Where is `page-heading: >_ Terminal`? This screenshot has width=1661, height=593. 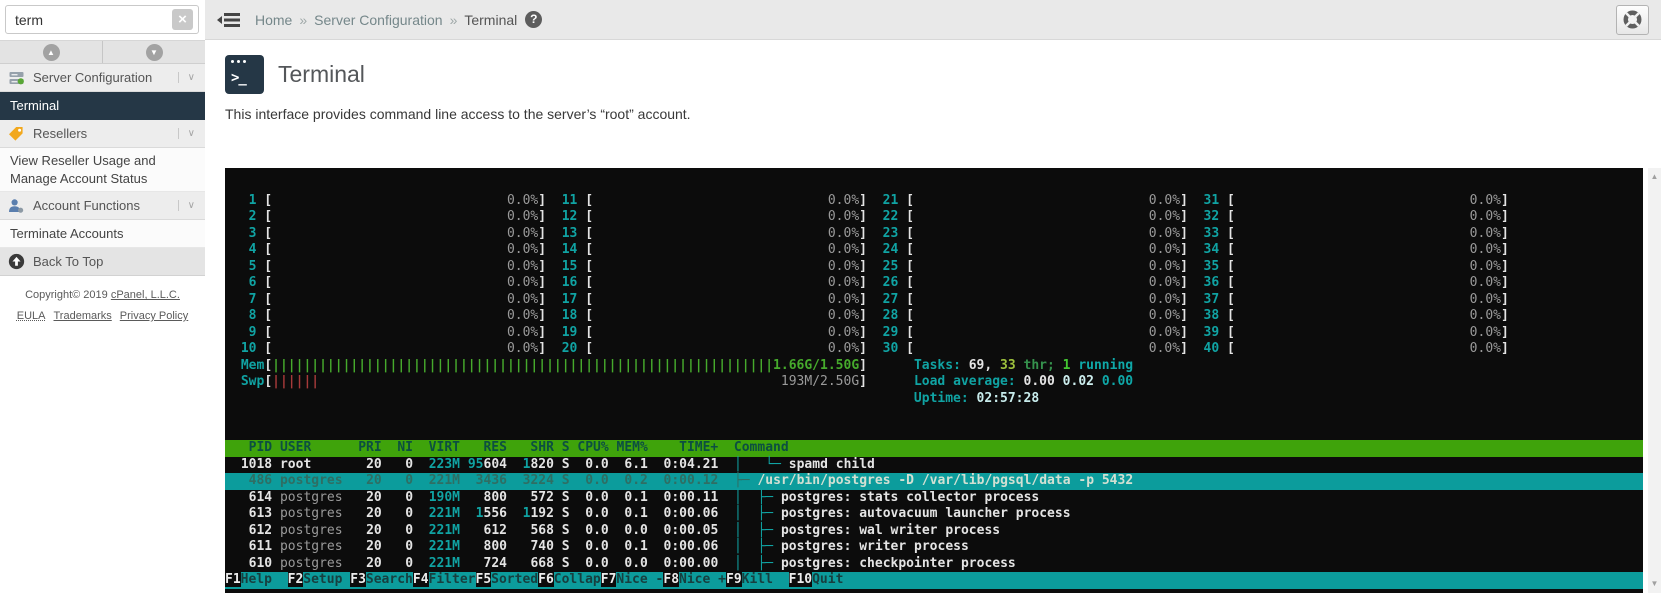
page-heading: >_ Terminal is located at coordinates (295, 74).